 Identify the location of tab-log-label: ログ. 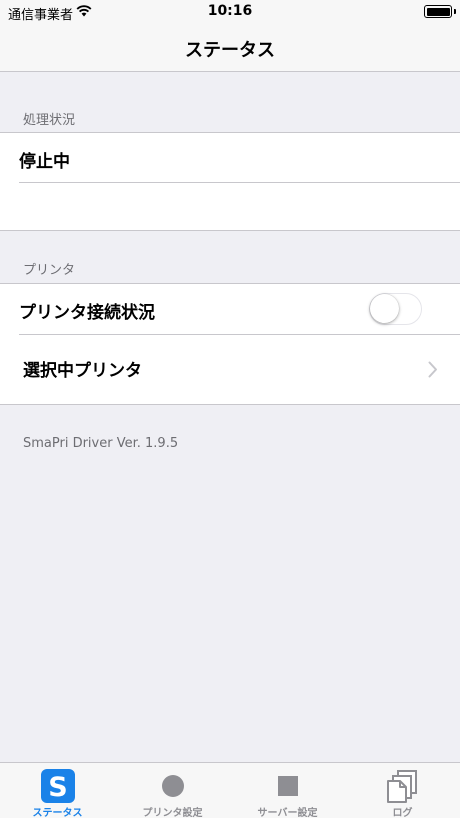
(402, 813).